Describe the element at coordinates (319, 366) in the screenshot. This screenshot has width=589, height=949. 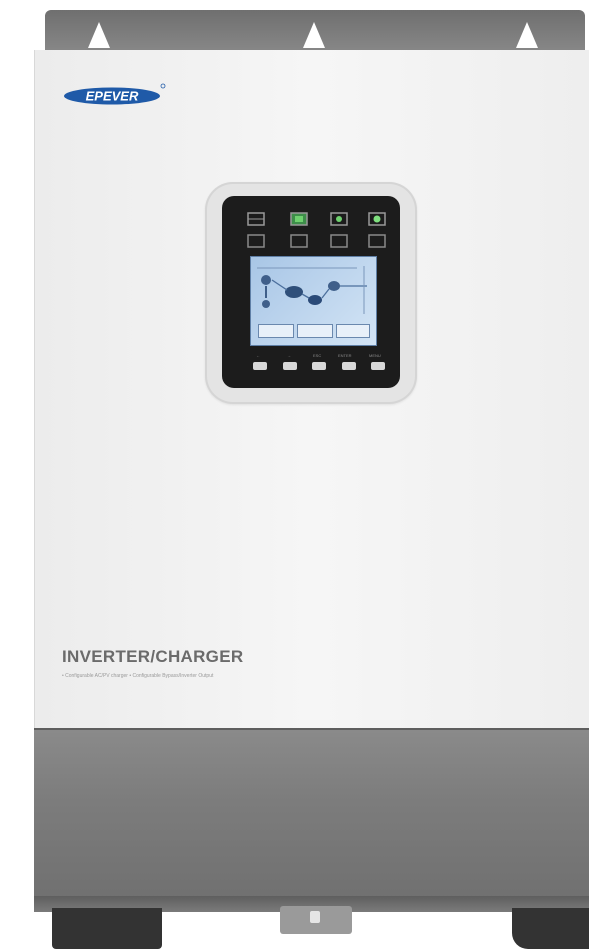
I see `key-esc-button` at that location.